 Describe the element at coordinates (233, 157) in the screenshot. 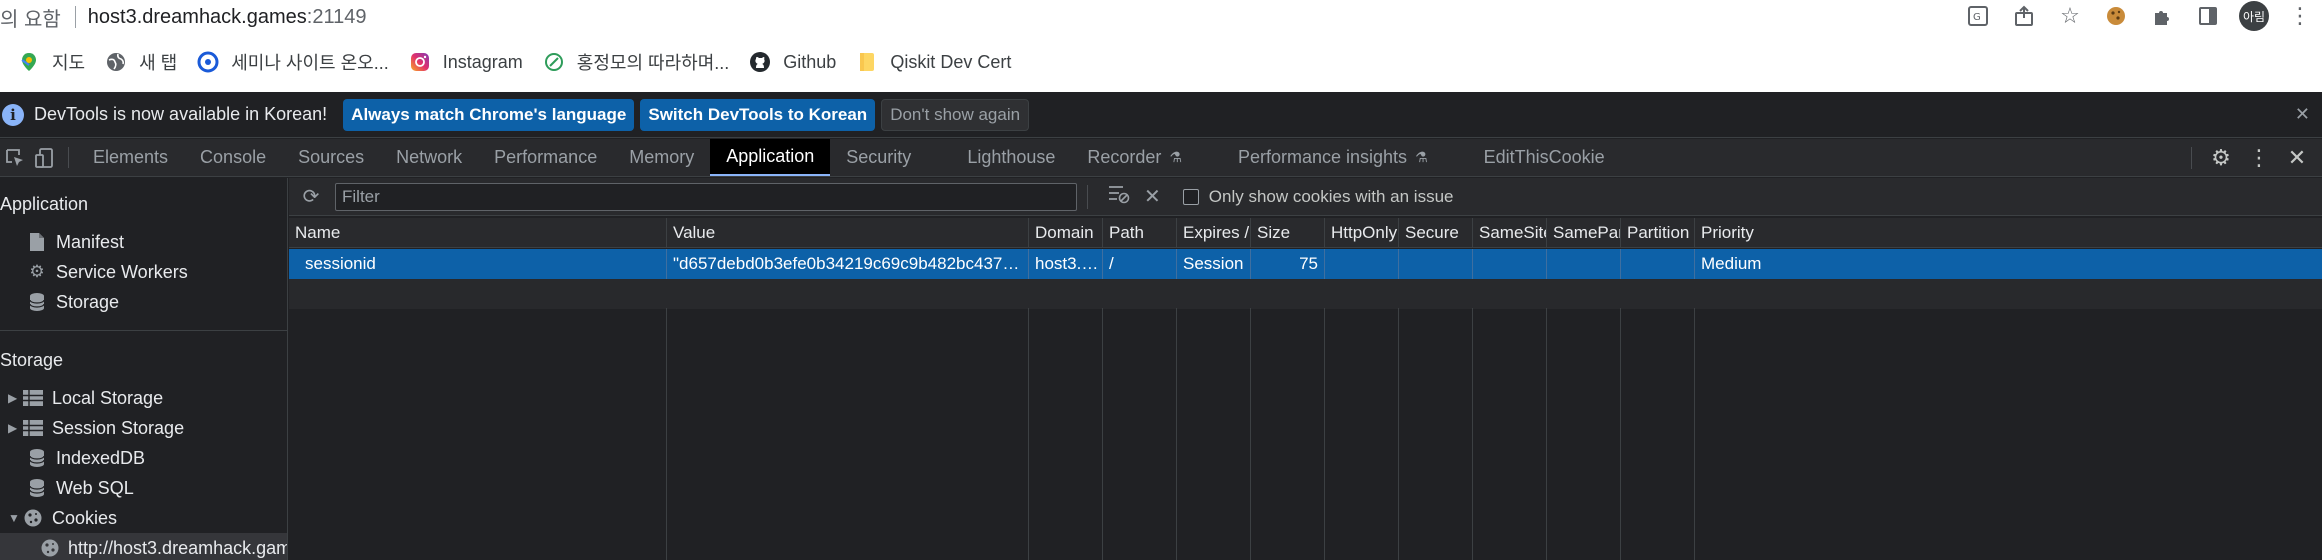

I see `tab-console: Console` at that location.